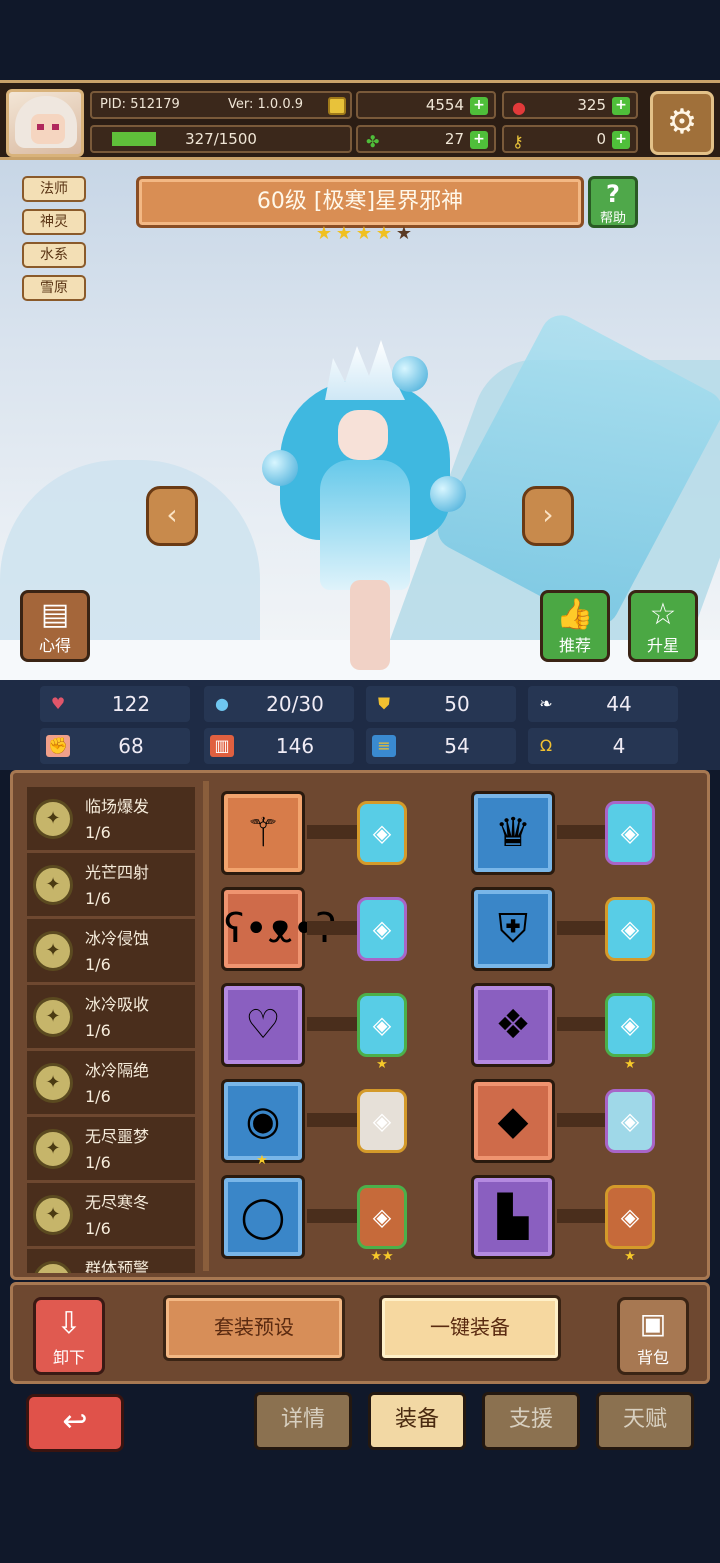 This screenshot has width=720, height=1563. Describe the element at coordinates (111, 1018) in the screenshot. I see `skill-item: ✦ 冰冷吸收 1/6` at that location.